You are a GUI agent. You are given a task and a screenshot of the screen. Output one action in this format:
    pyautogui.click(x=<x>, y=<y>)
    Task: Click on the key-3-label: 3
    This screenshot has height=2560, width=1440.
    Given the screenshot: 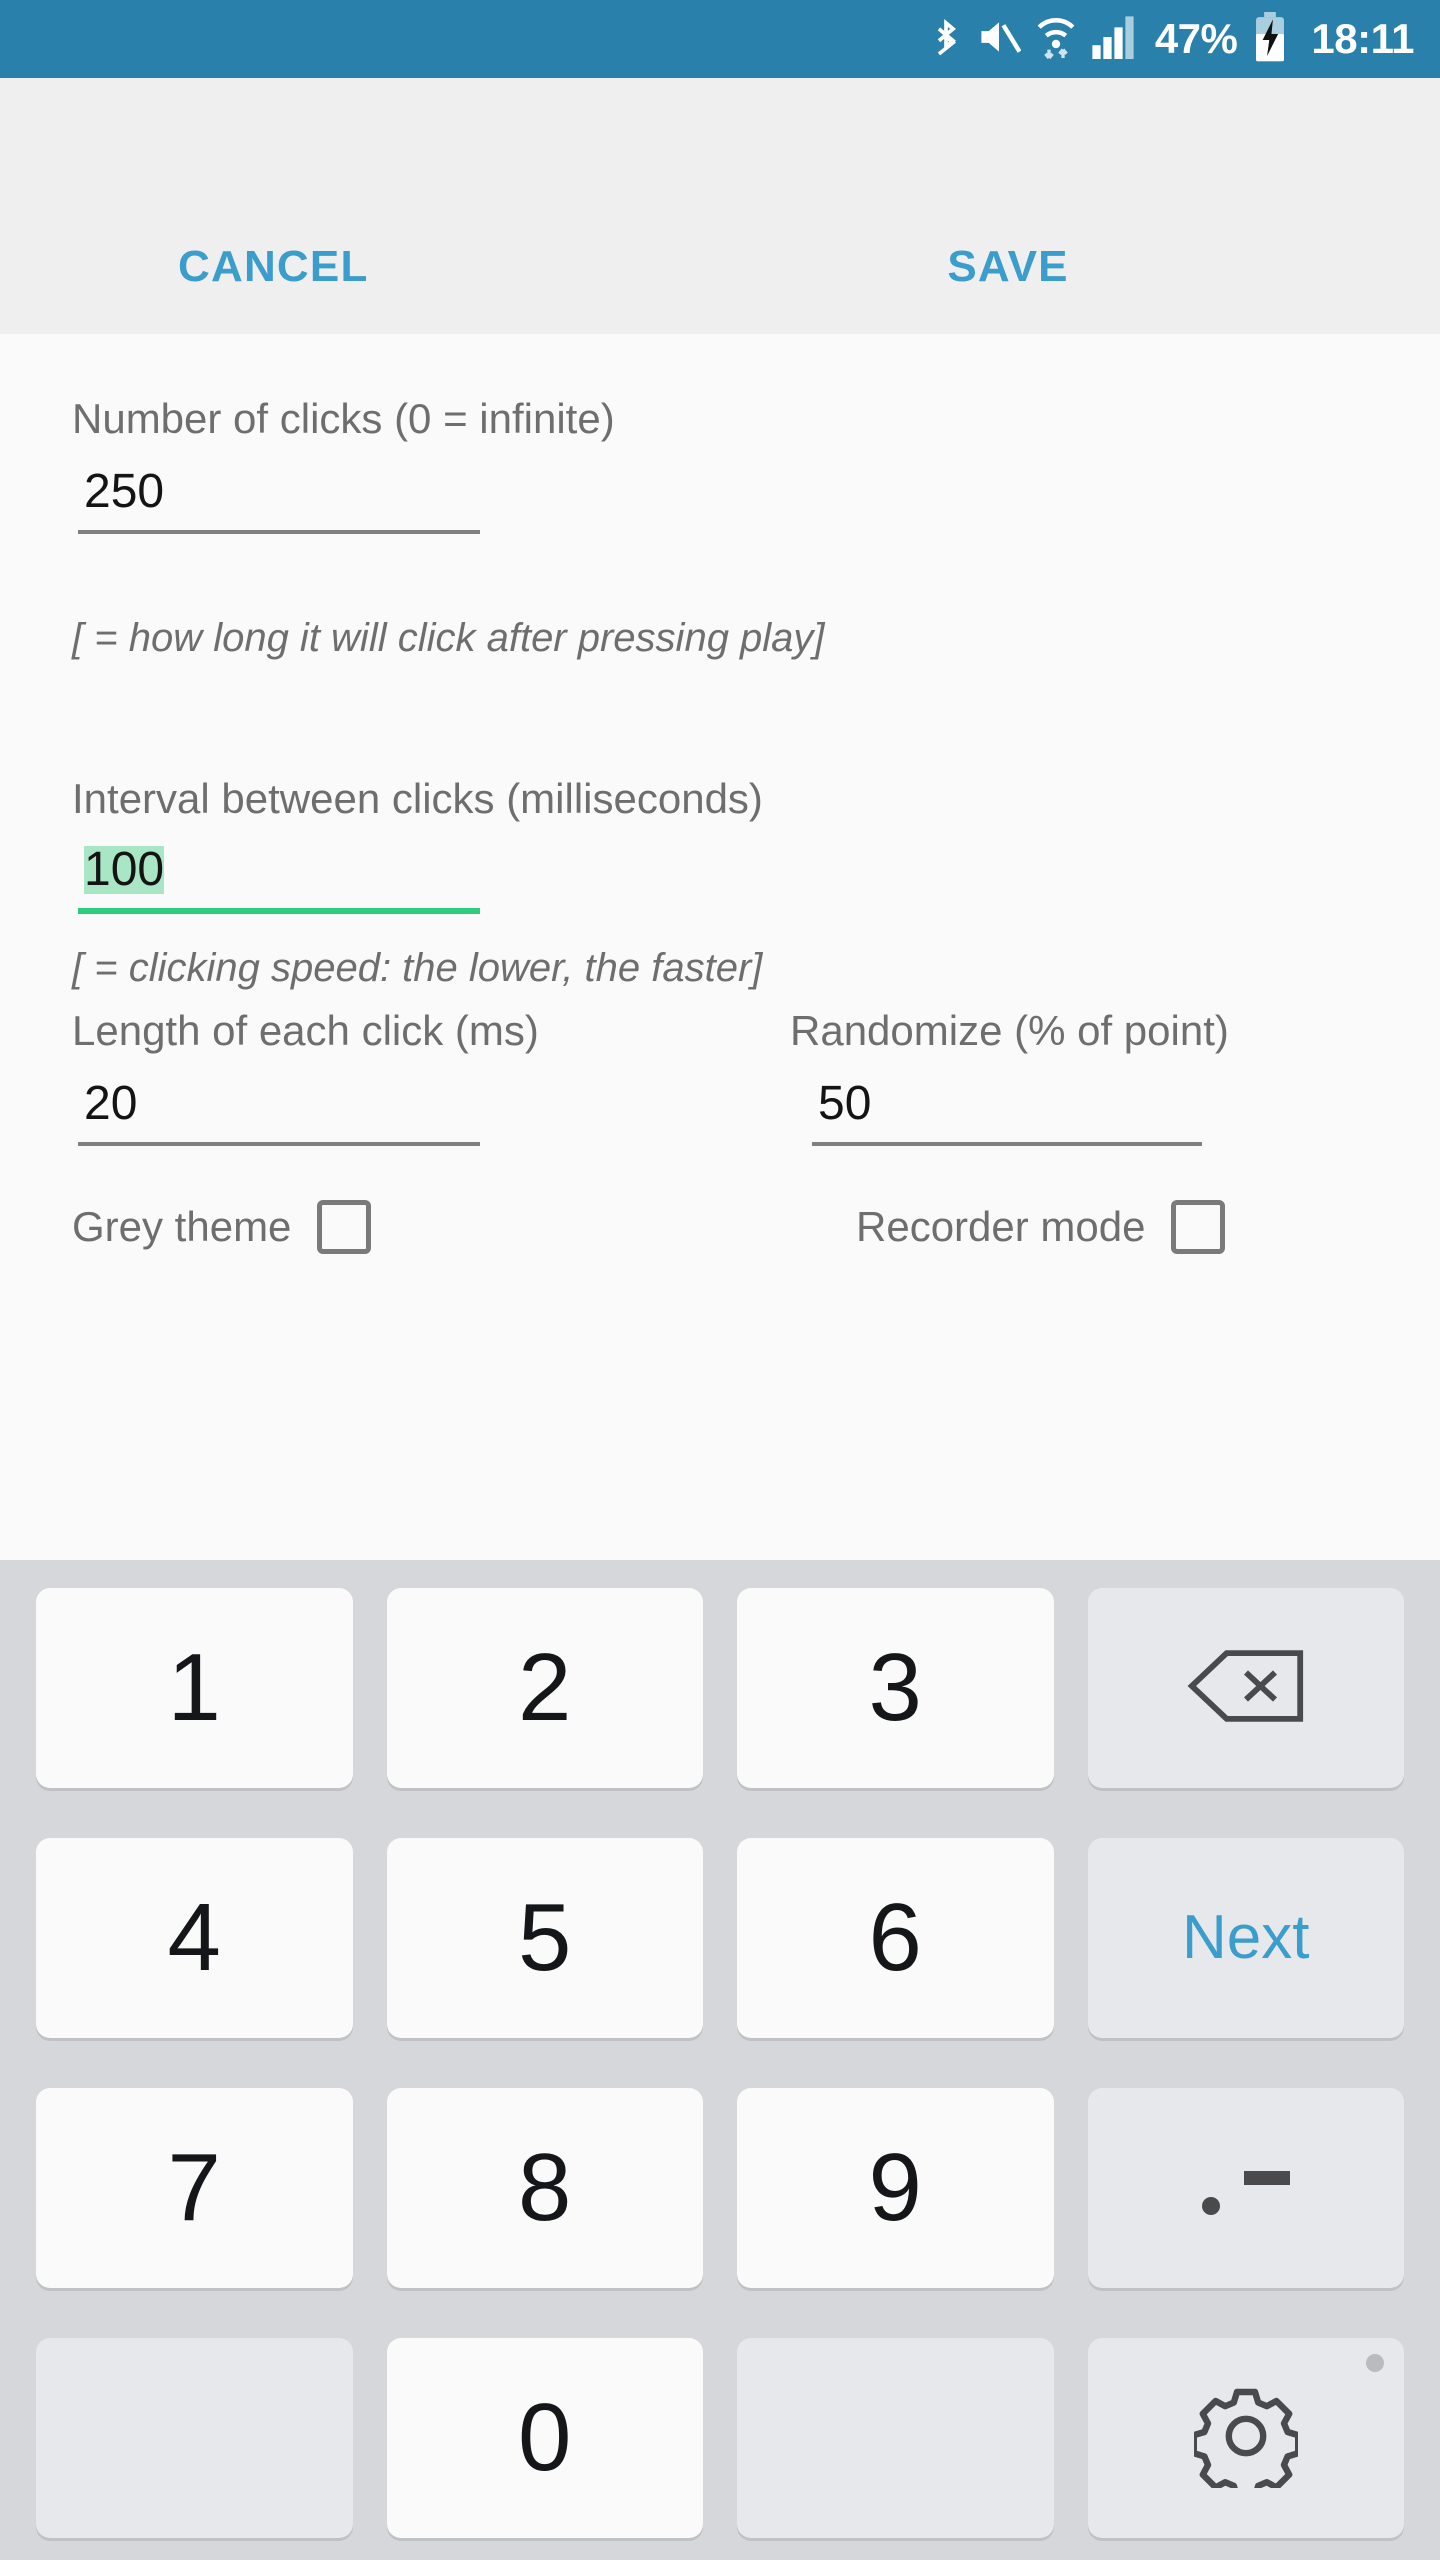 What is the action you would take?
    pyautogui.click(x=895, y=1687)
    